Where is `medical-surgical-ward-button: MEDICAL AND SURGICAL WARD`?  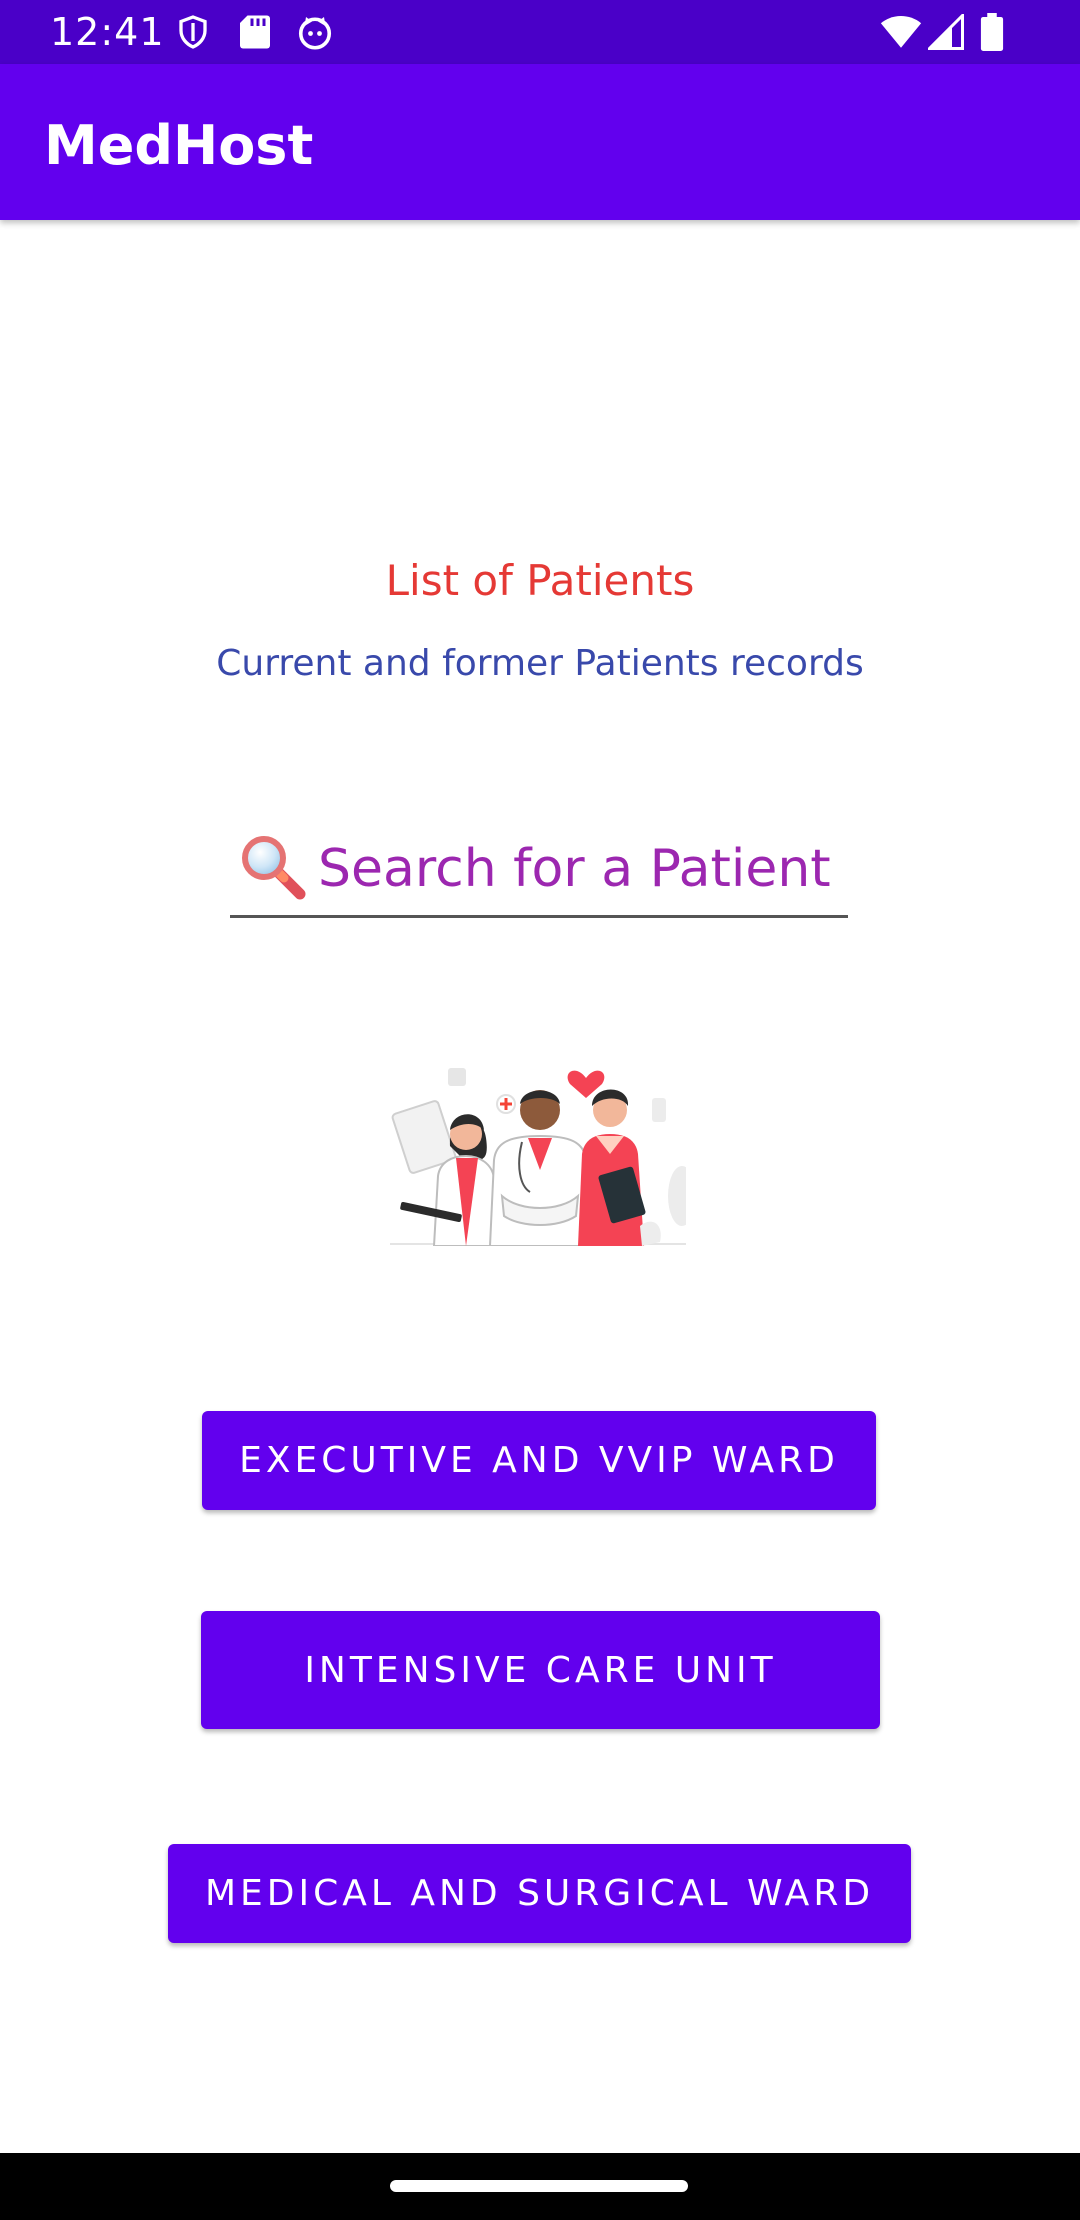 medical-surgical-ward-button: MEDICAL AND SURGICAL WARD is located at coordinates (539, 1893).